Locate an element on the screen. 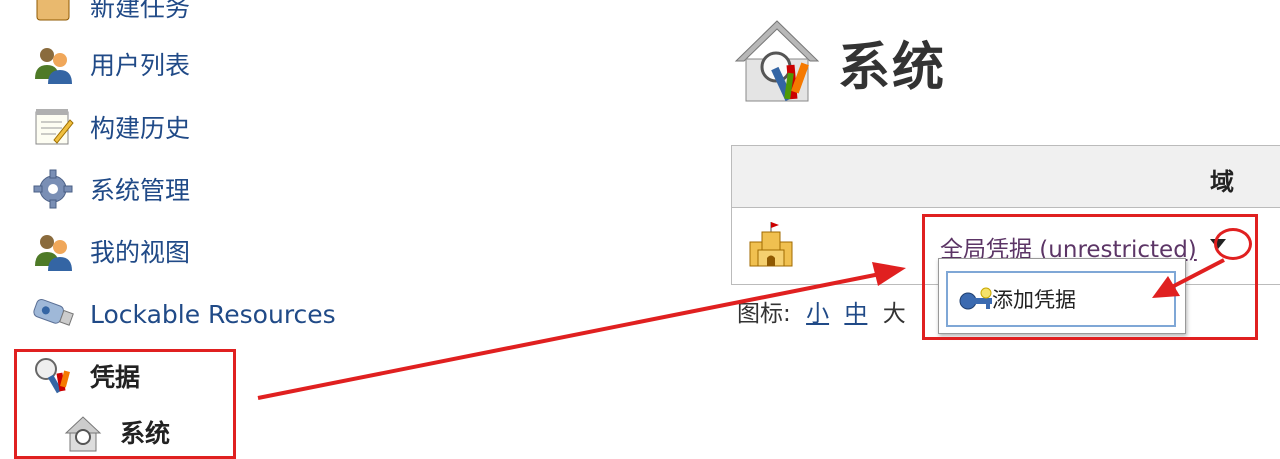 This screenshot has width=1280, height=459. icon-size-large-current: 大 is located at coordinates (894, 314).